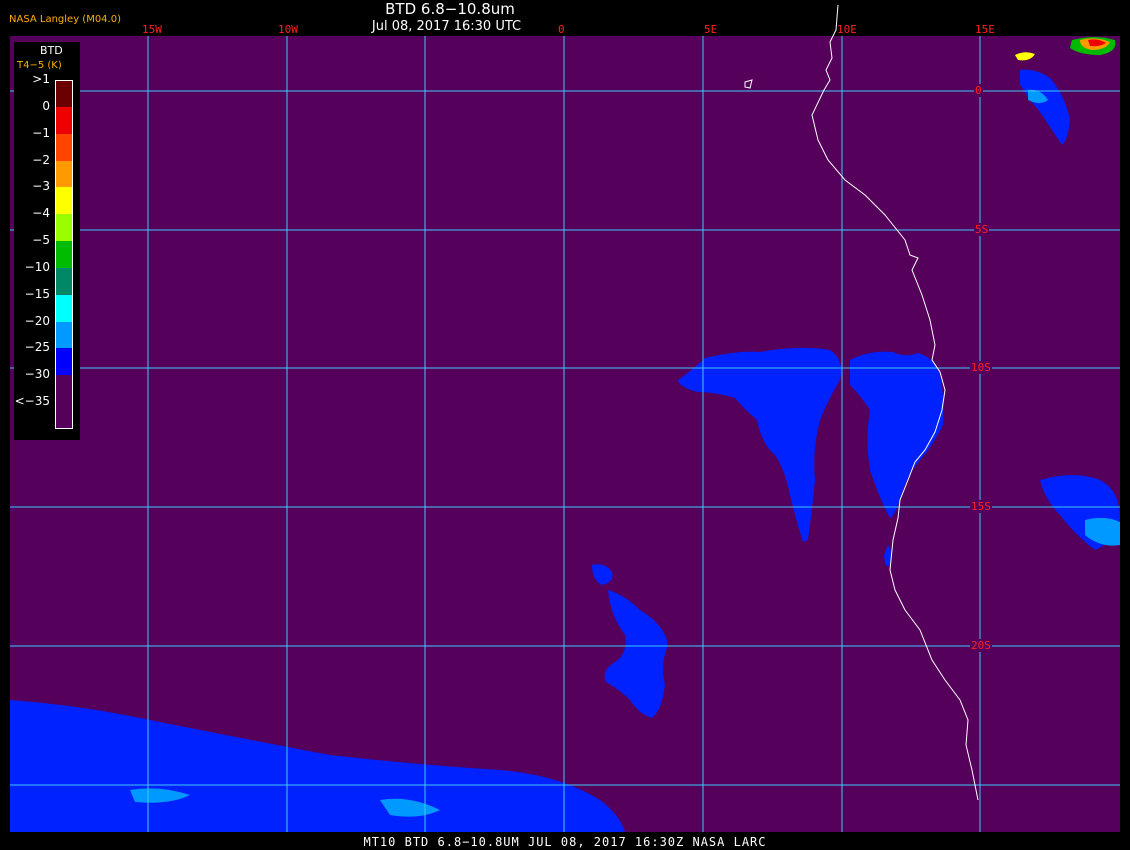  I want to click on lat-label-0: 0, so click(978, 90).